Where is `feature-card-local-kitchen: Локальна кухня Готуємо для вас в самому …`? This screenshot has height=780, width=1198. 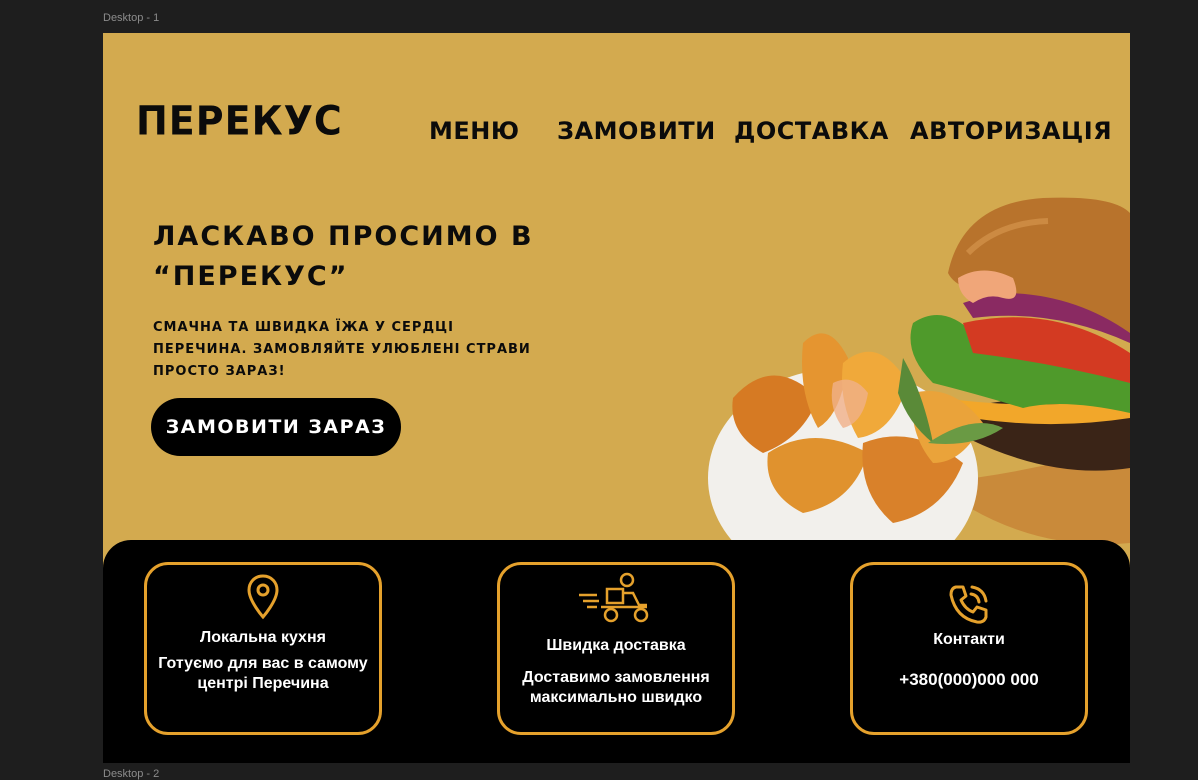 feature-card-local-kitchen: Локальна кухня Готуємо для вас в самому … is located at coordinates (263, 648).